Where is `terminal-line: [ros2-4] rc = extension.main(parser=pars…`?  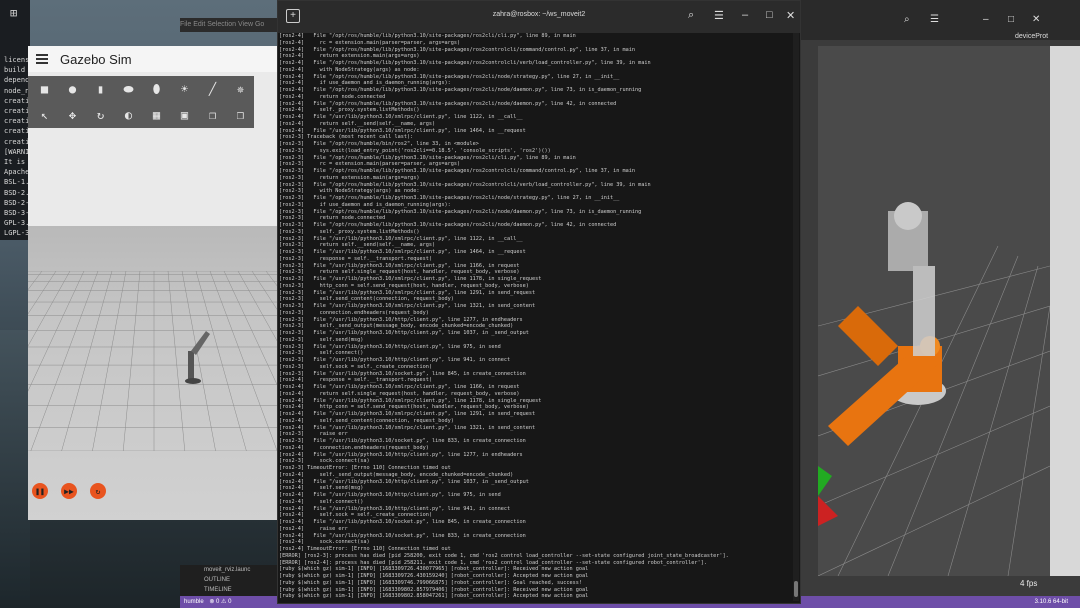
terminal-line: [ros2-4] rc = extension.main(parser=pars… is located at coordinates (370, 42).